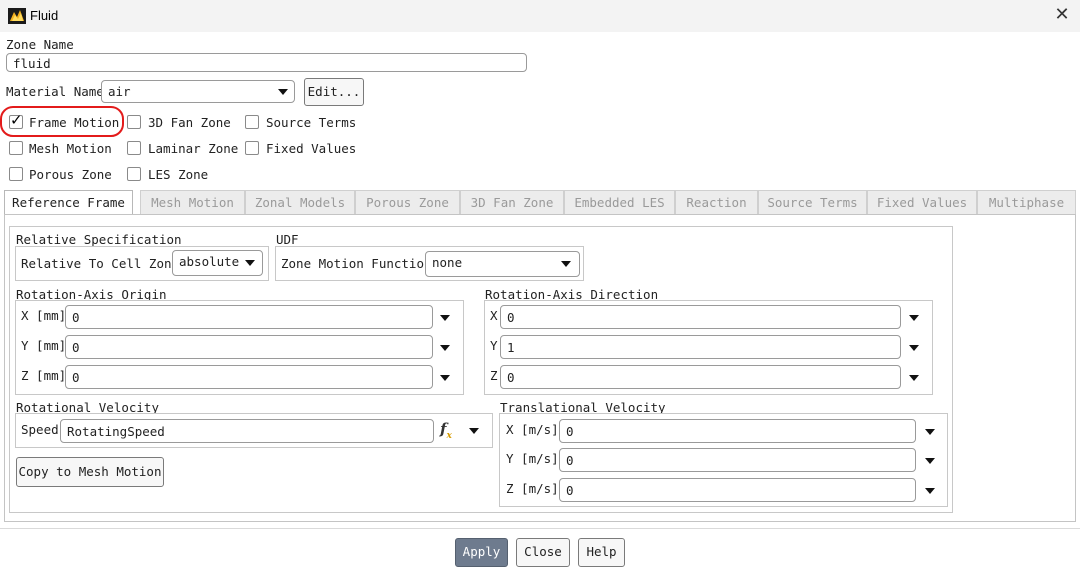 The image size is (1080, 584). What do you see at coordinates (494, 375) in the screenshot?
I see `direction-z-label: Z` at bounding box center [494, 375].